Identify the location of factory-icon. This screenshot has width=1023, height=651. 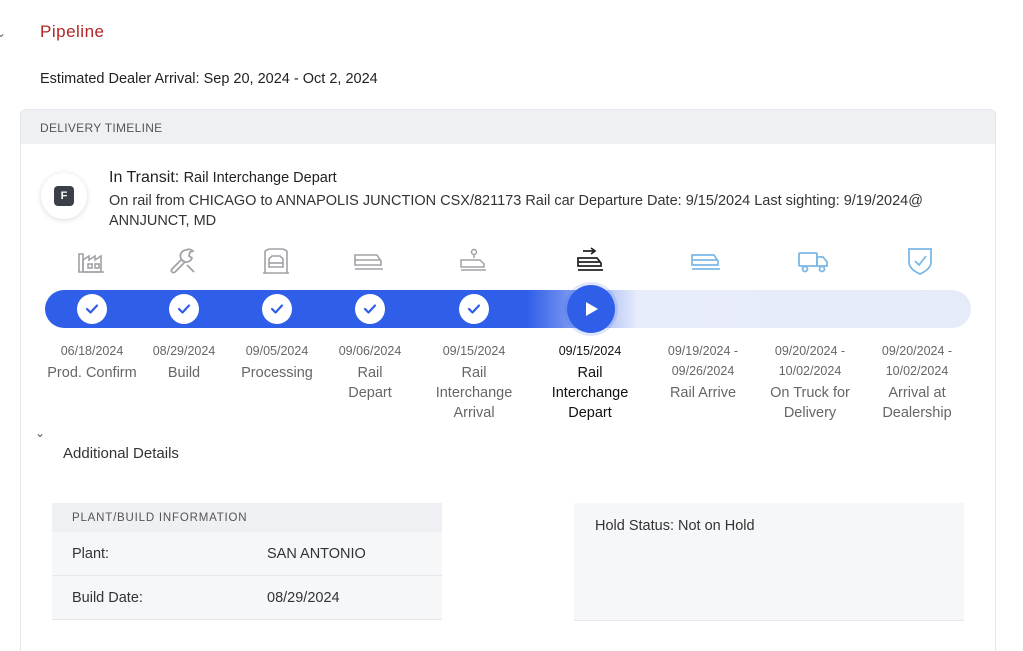
(91, 261).